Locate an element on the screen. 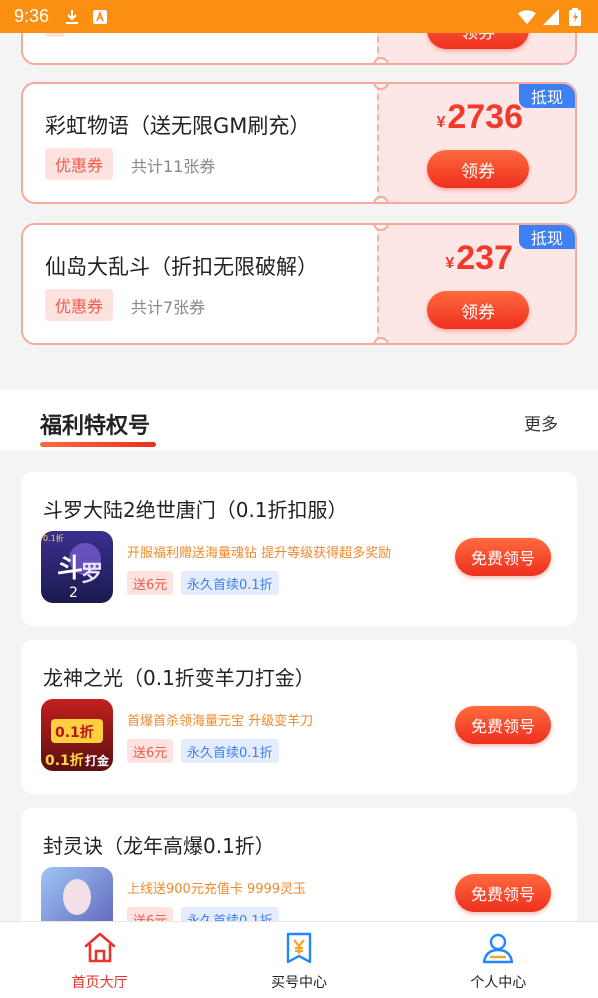  coupon-amount: ¥ 2736 is located at coordinates (479, 117).